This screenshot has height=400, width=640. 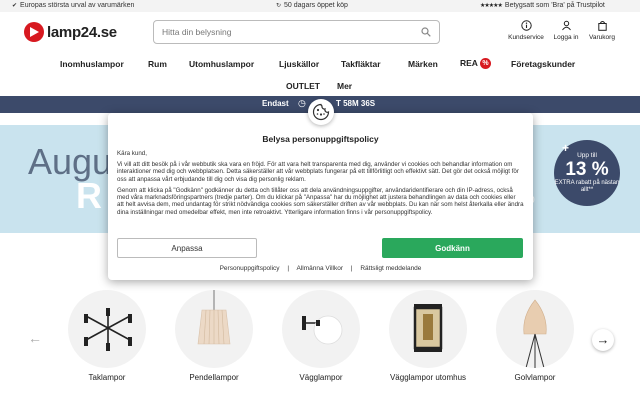 I want to click on countdown-time: T 58M 36S, so click(x=356, y=103).